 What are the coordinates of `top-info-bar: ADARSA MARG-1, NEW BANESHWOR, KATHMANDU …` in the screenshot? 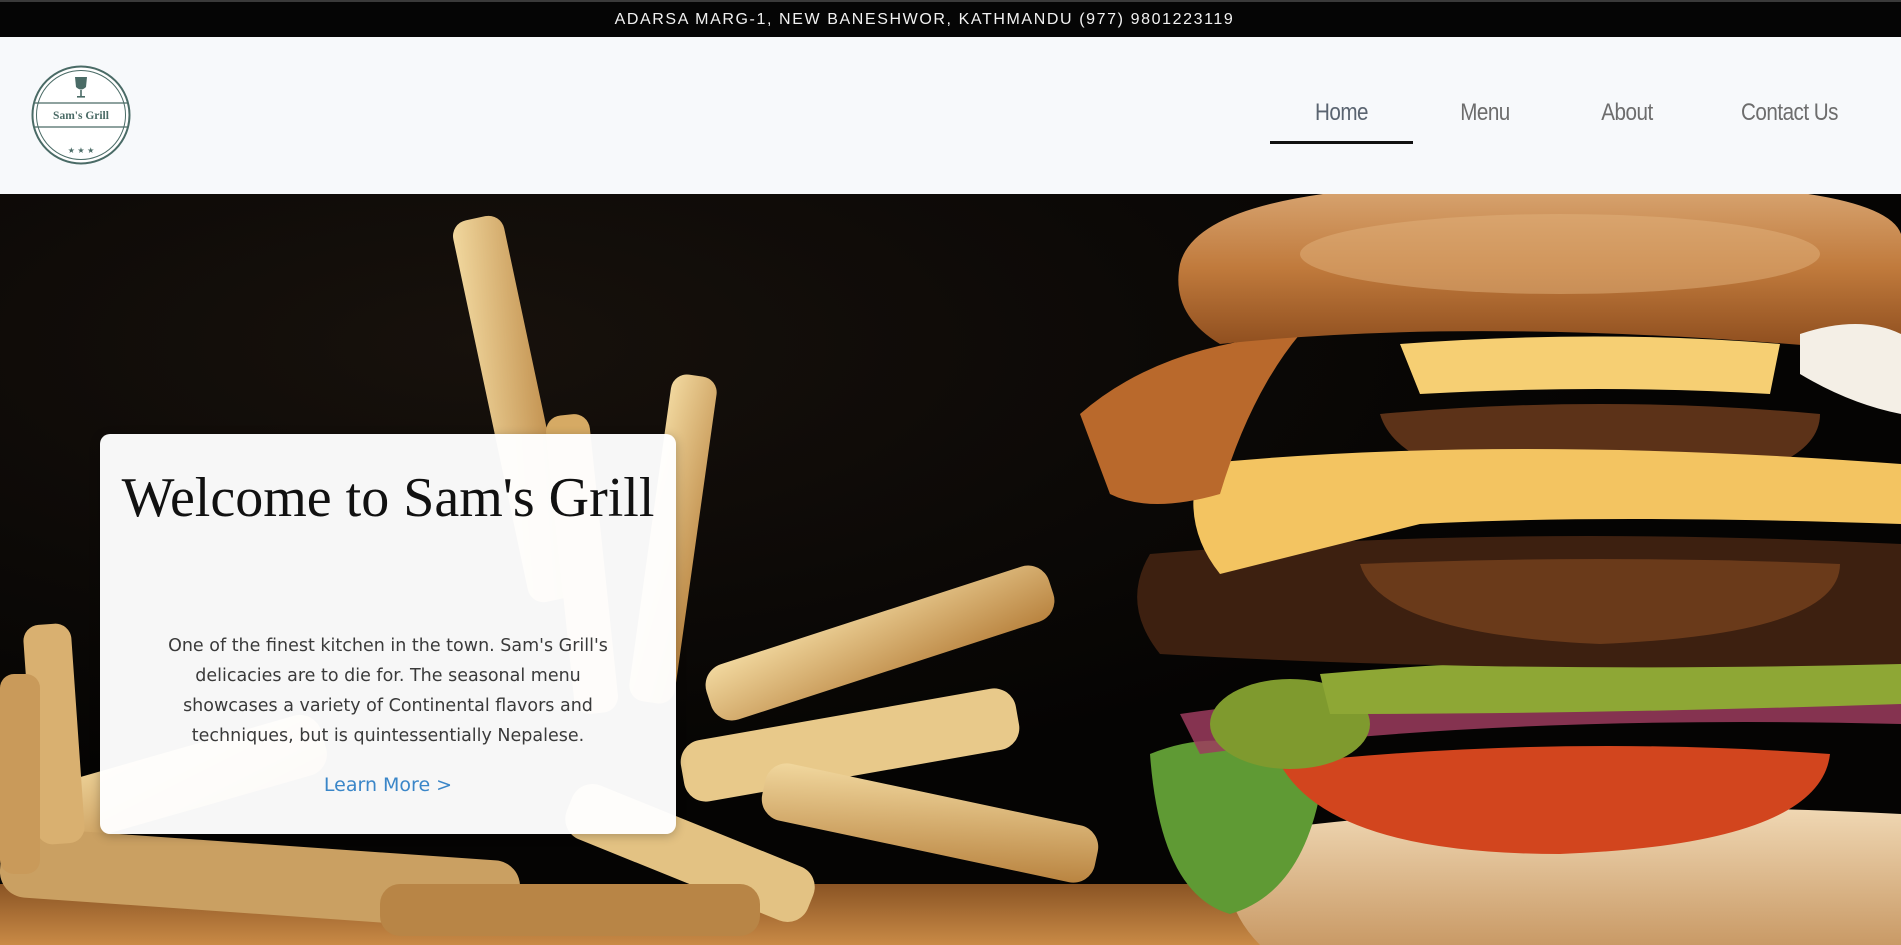 It's located at (950, 18).